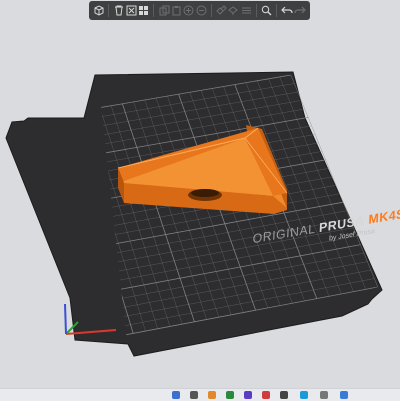 The width and height of the screenshot is (400, 401). What do you see at coordinates (266, 10) in the screenshot?
I see `search-icon` at bounding box center [266, 10].